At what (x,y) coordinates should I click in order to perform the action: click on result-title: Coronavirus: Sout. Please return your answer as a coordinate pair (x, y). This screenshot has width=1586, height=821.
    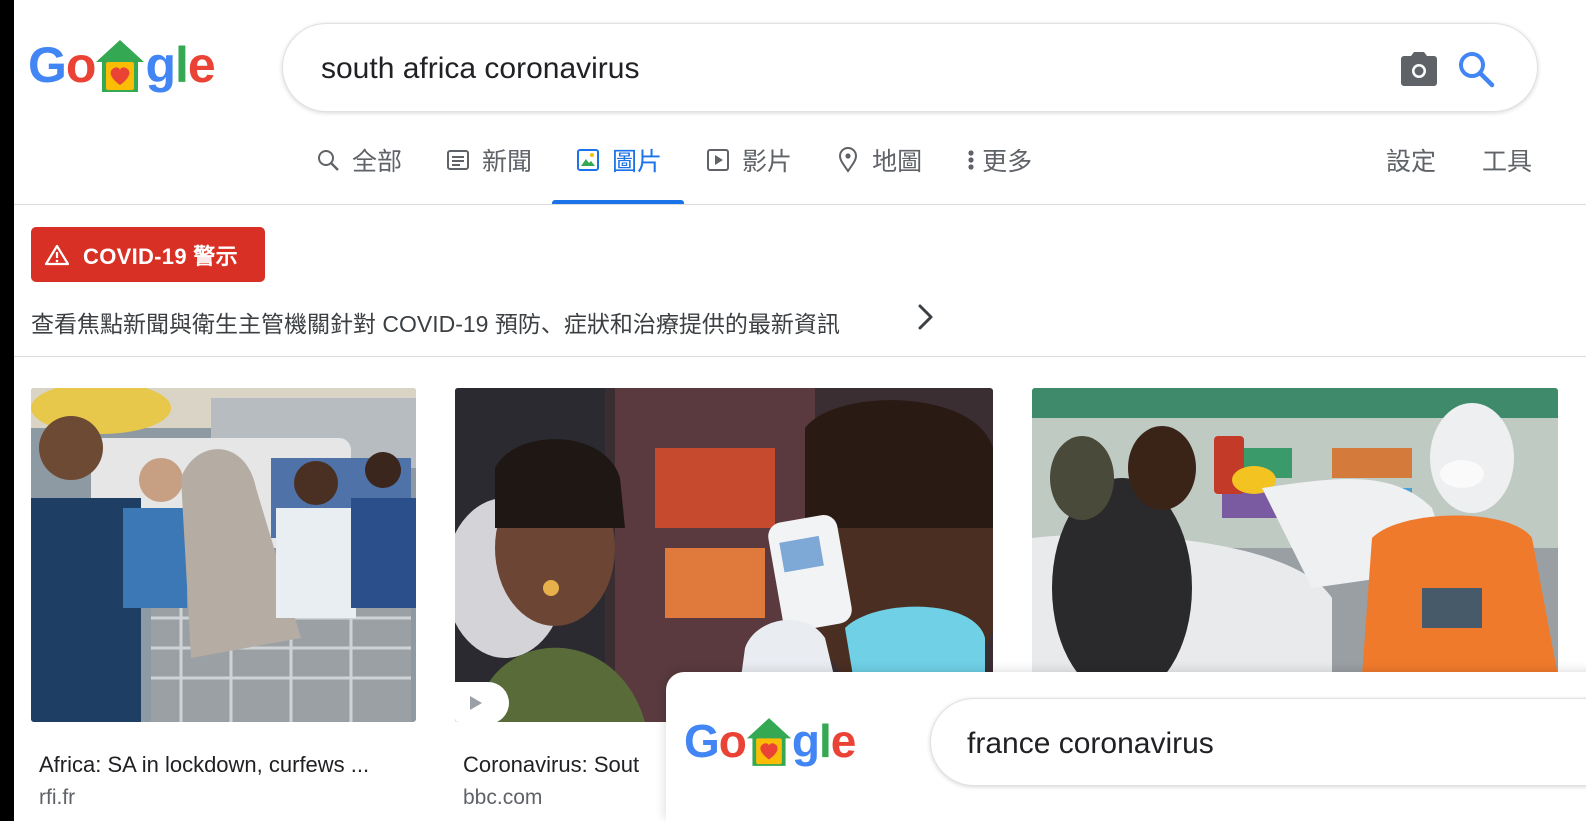
    Looking at the image, I should click on (558, 765).